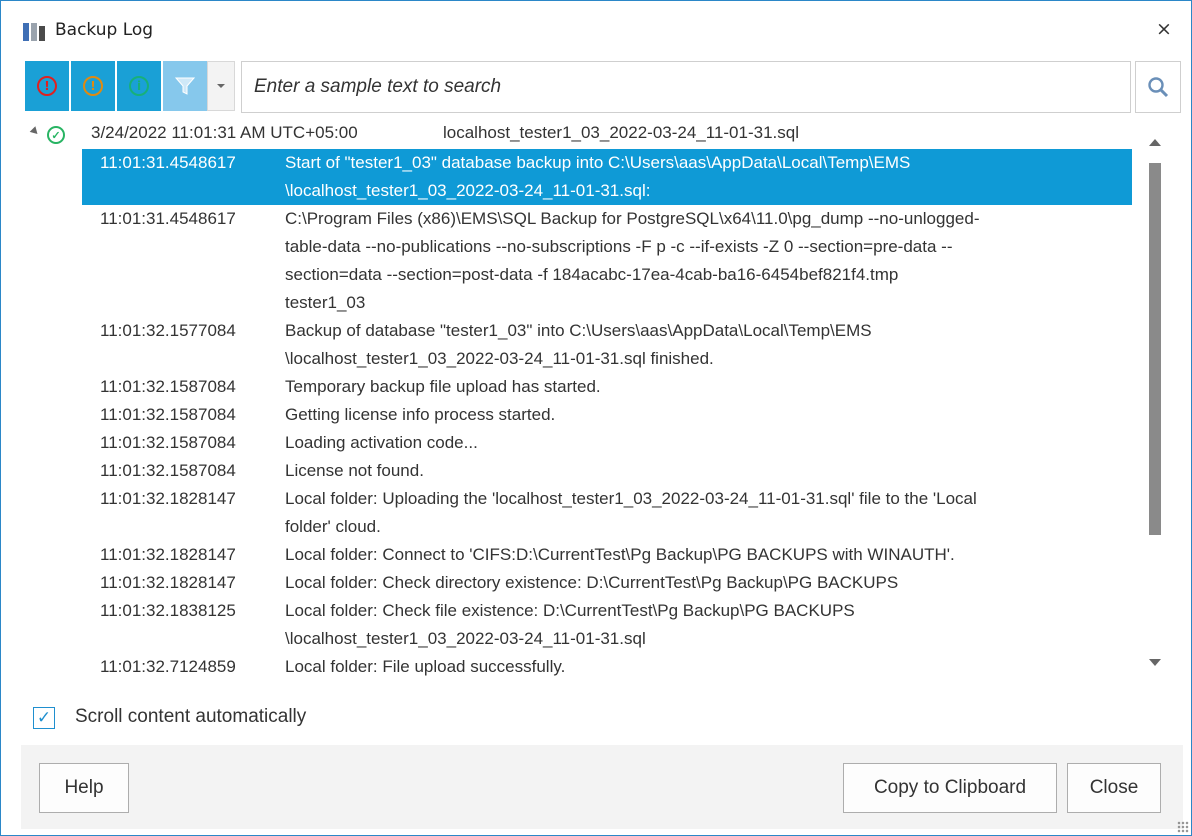 Image resolution: width=1192 pixels, height=836 pixels. What do you see at coordinates (168, 666) in the screenshot?
I see `log-entry-time: 11:01:32.7124859` at bounding box center [168, 666].